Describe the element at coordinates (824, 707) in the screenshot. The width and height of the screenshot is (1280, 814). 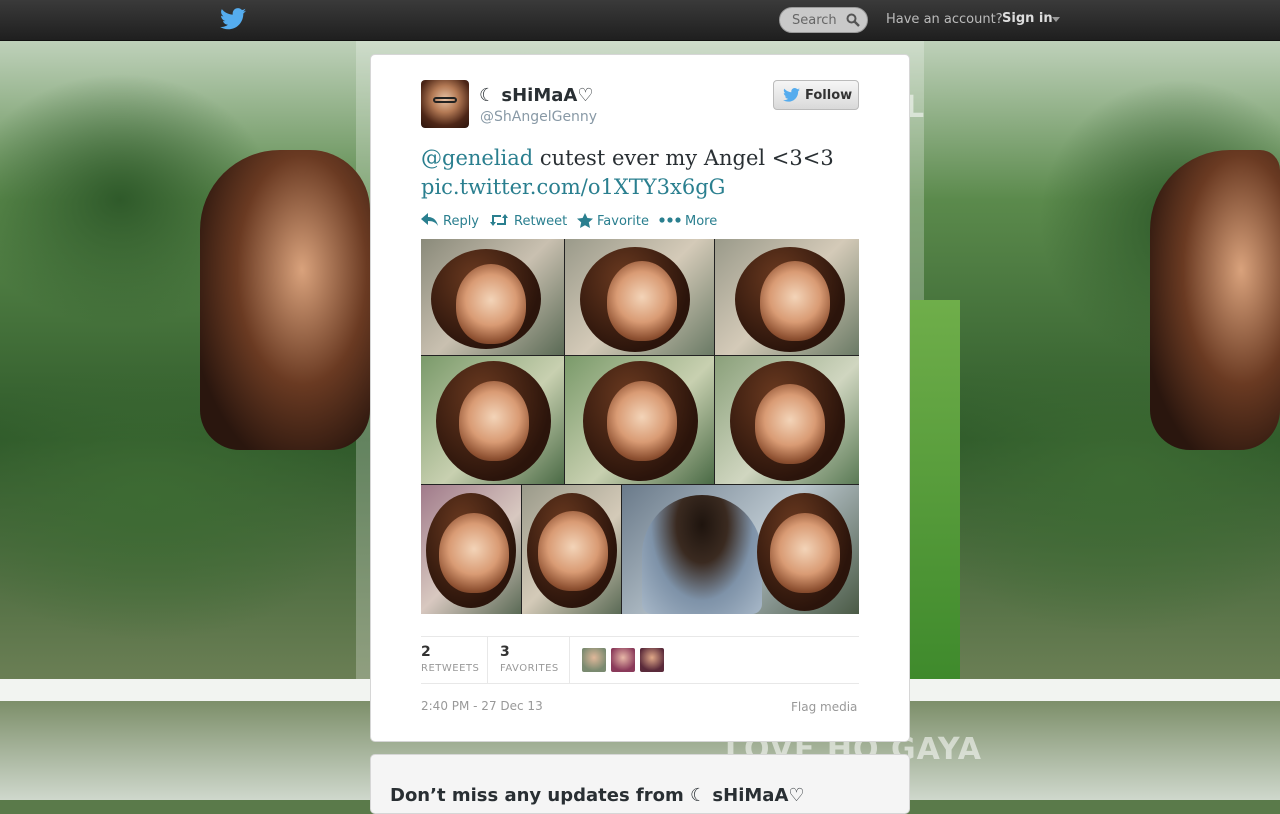
I see `flag-media-link: Flag media` at that location.